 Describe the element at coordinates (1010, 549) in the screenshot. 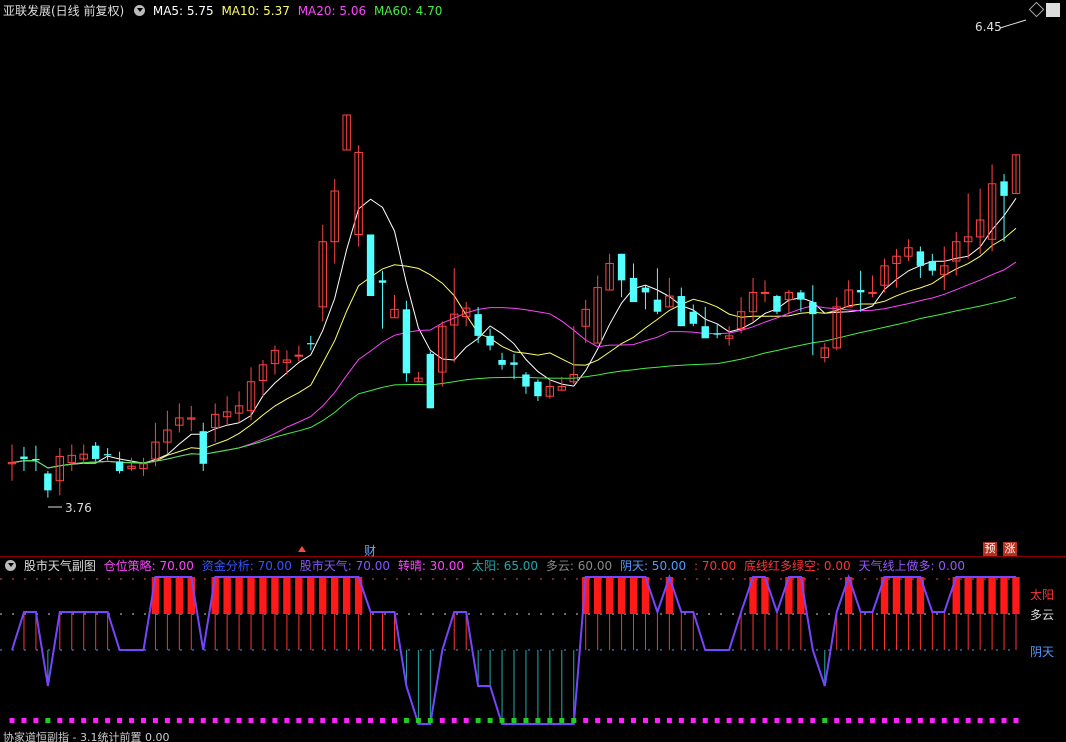

I see `rise-marker: 涨` at that location.